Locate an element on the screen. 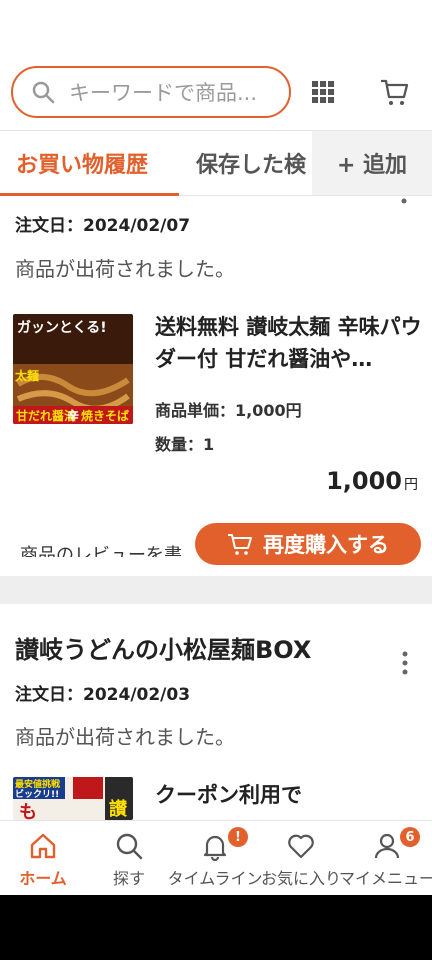 This screenshot has height=960, width=432. order-price: 1,000 円 is located at coordinates (372, 481).